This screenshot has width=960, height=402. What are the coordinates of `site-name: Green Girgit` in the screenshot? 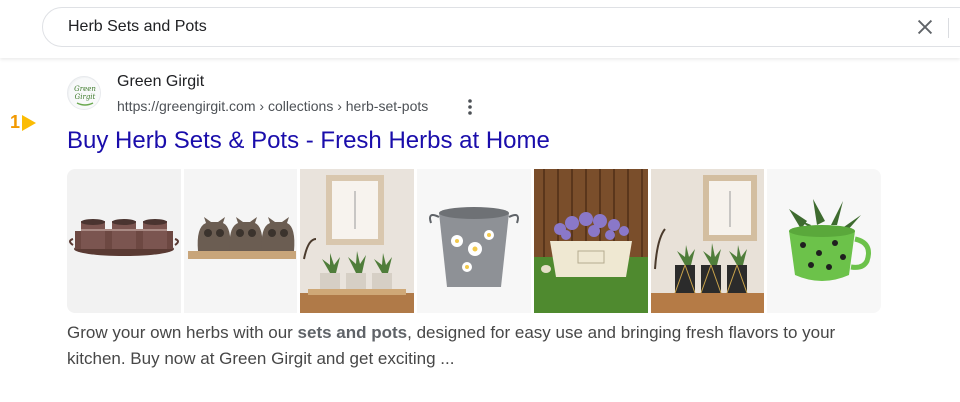 It's located at (160, 82).